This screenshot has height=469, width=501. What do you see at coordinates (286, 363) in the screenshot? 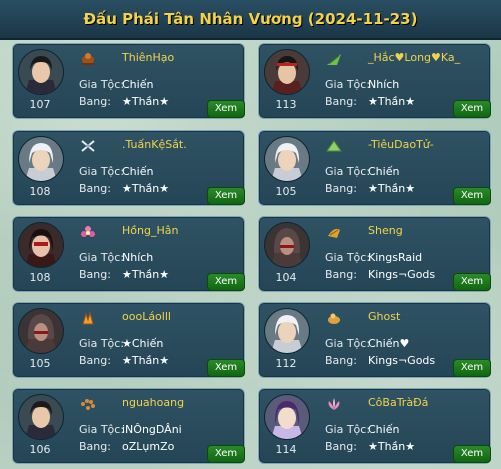
I see `player-level: 112` at bounding box center [286, 363].